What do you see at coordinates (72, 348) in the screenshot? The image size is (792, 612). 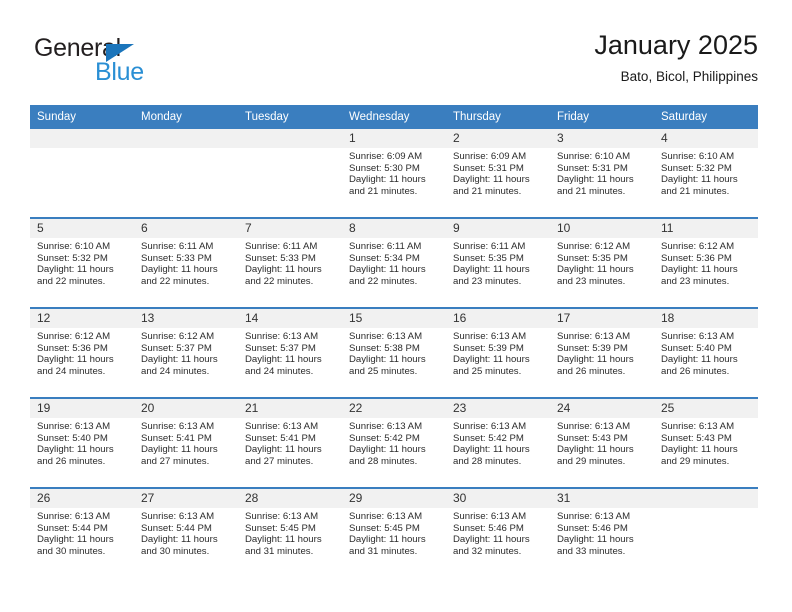 I see `sunset-text: Sunset: 5:36 PM` at bounding box center [72, 348].